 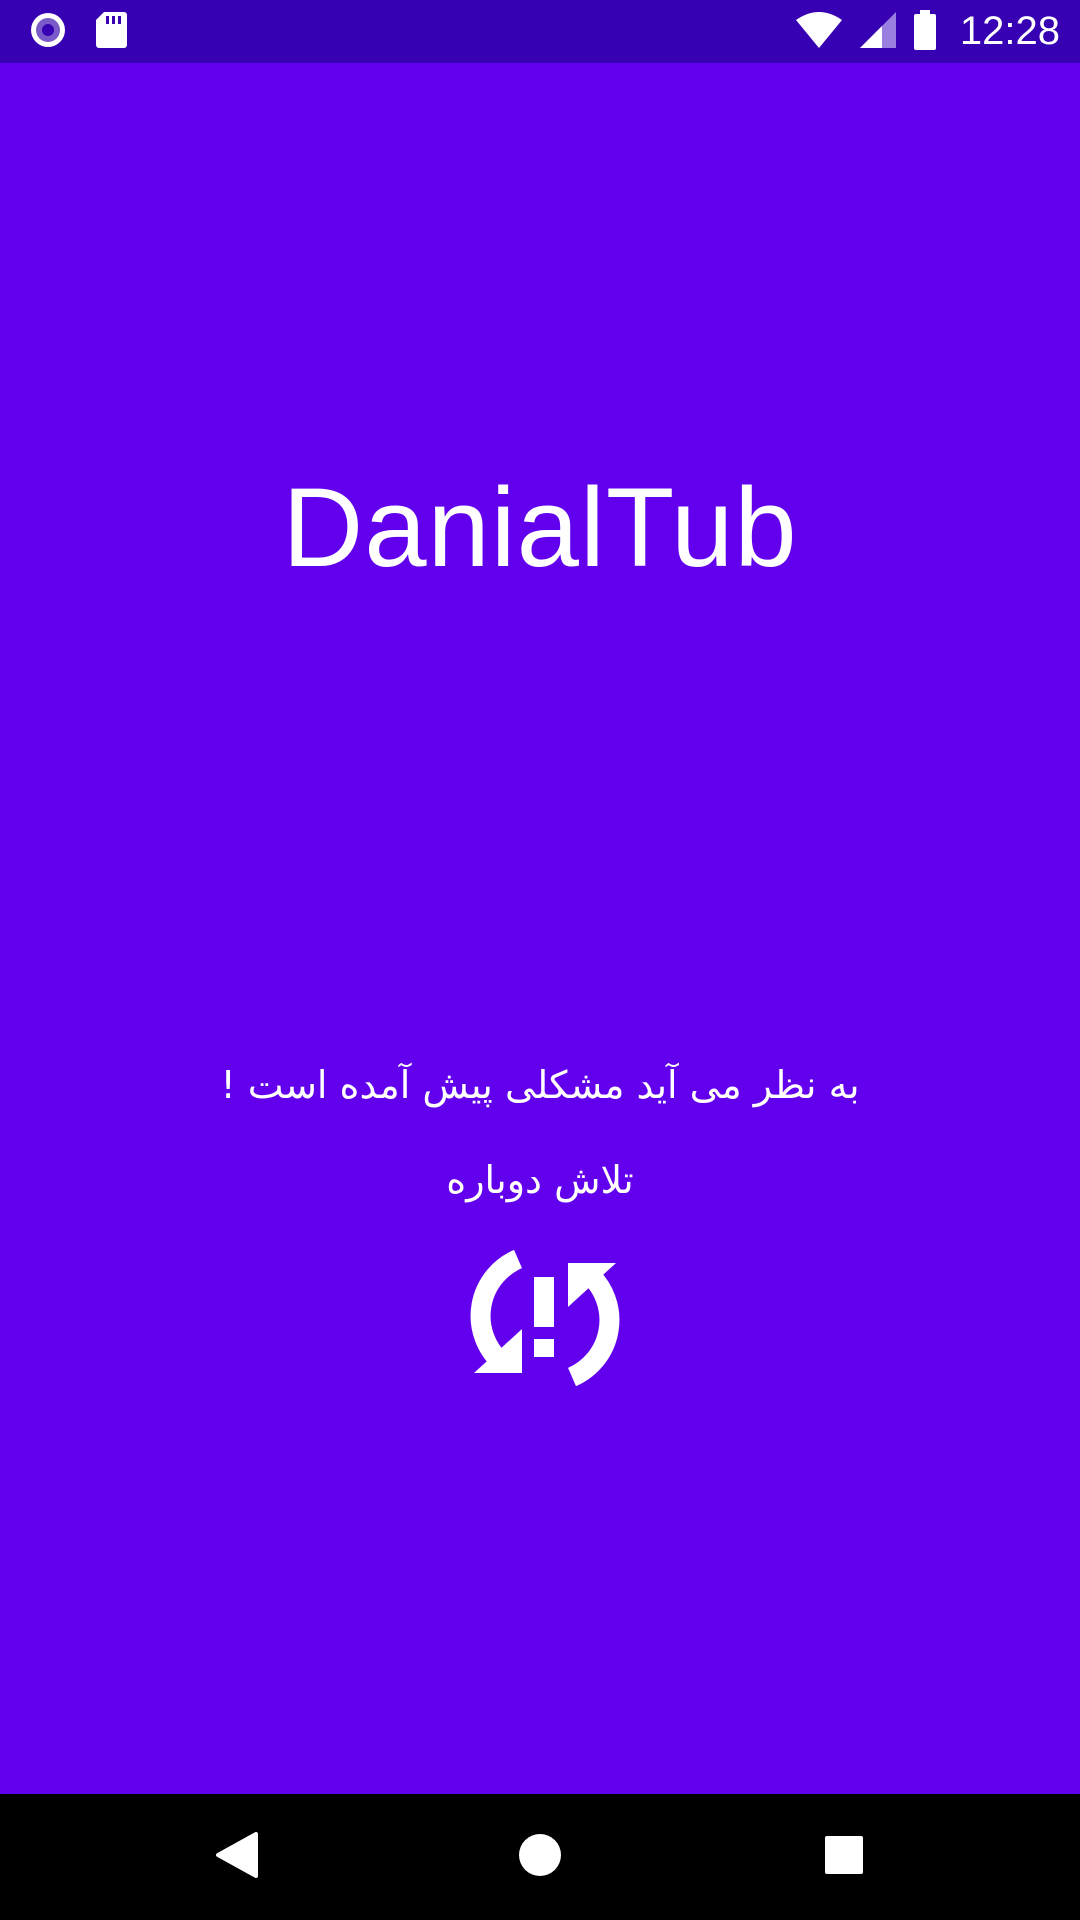 What do you see at coordinates (540, 31) in the screenshot?
I see `status-bar: 12:28` at bounding box center [540, 31].